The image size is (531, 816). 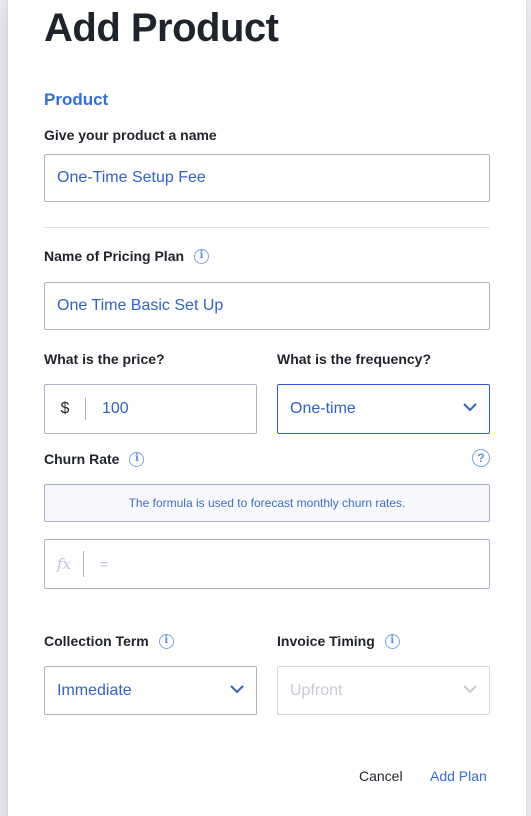 What do you see at coordinates (76, 99) in the screenshot?
I see `section-title-product: Product` at bounding box center [76, 99].